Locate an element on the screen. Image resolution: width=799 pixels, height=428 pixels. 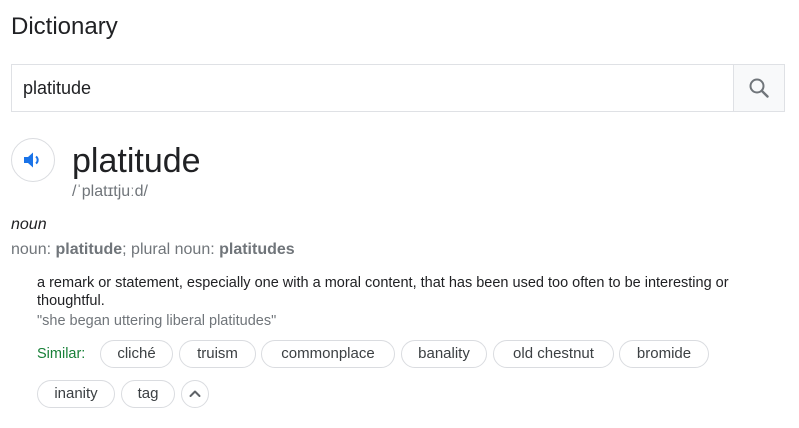
similar-chip-inanity: inanity is located at coordinates (76, 394).